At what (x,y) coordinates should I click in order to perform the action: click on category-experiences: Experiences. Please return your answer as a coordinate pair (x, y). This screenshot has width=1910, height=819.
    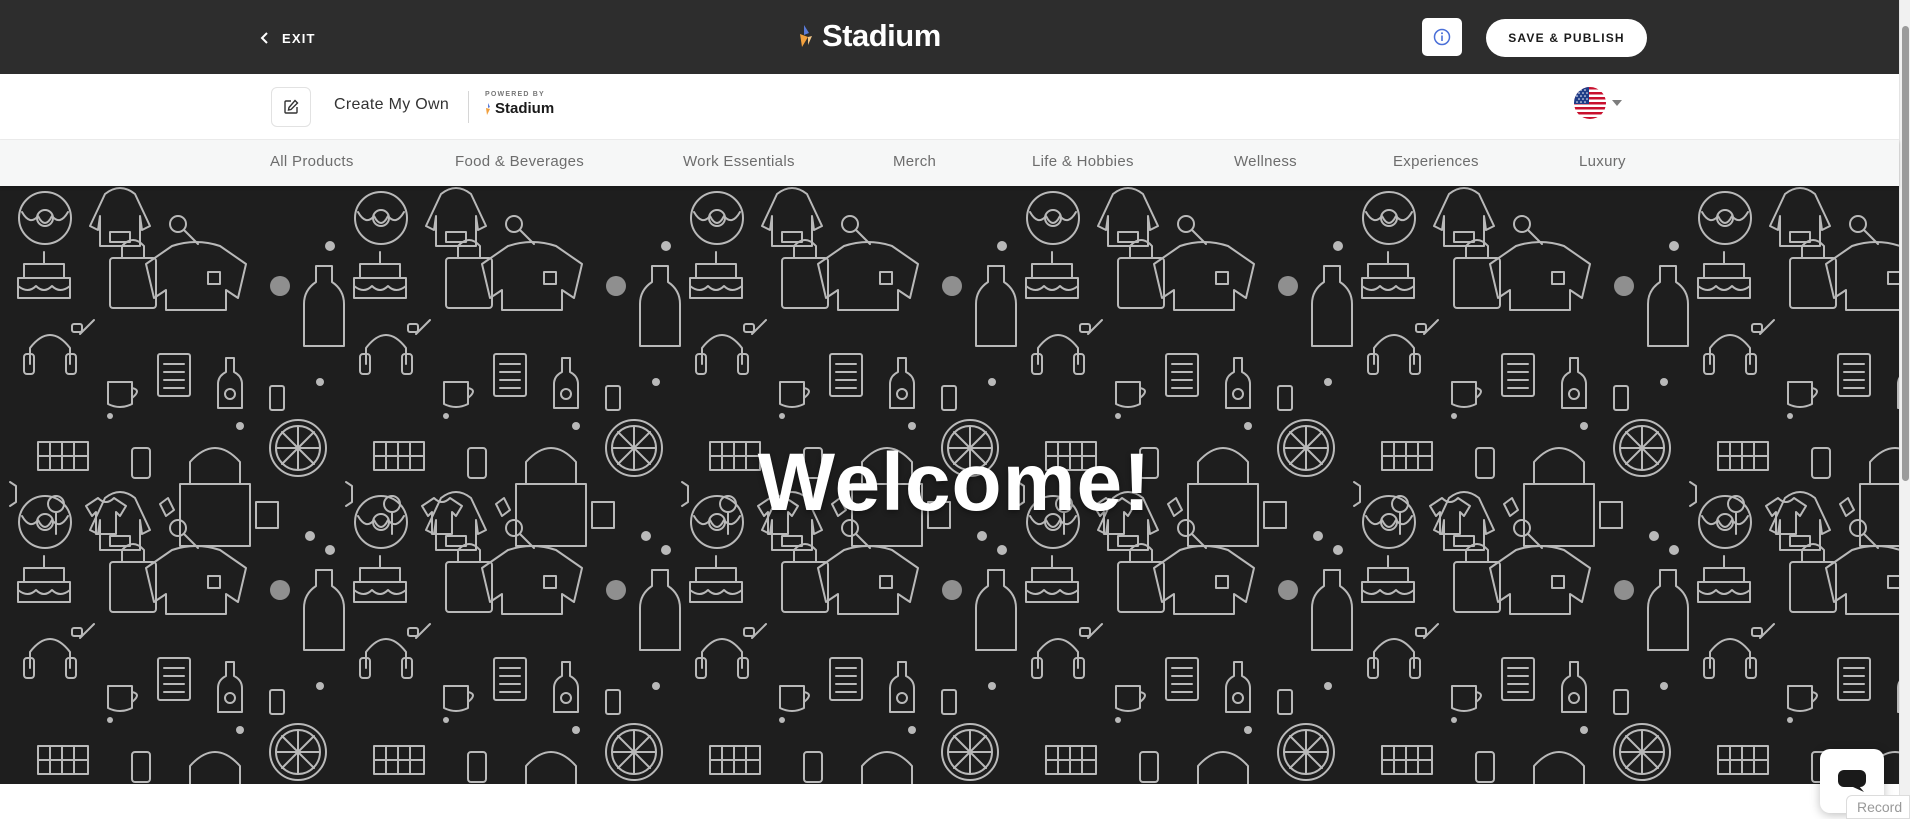
    Looking at the image, I should click on (1436, 161).